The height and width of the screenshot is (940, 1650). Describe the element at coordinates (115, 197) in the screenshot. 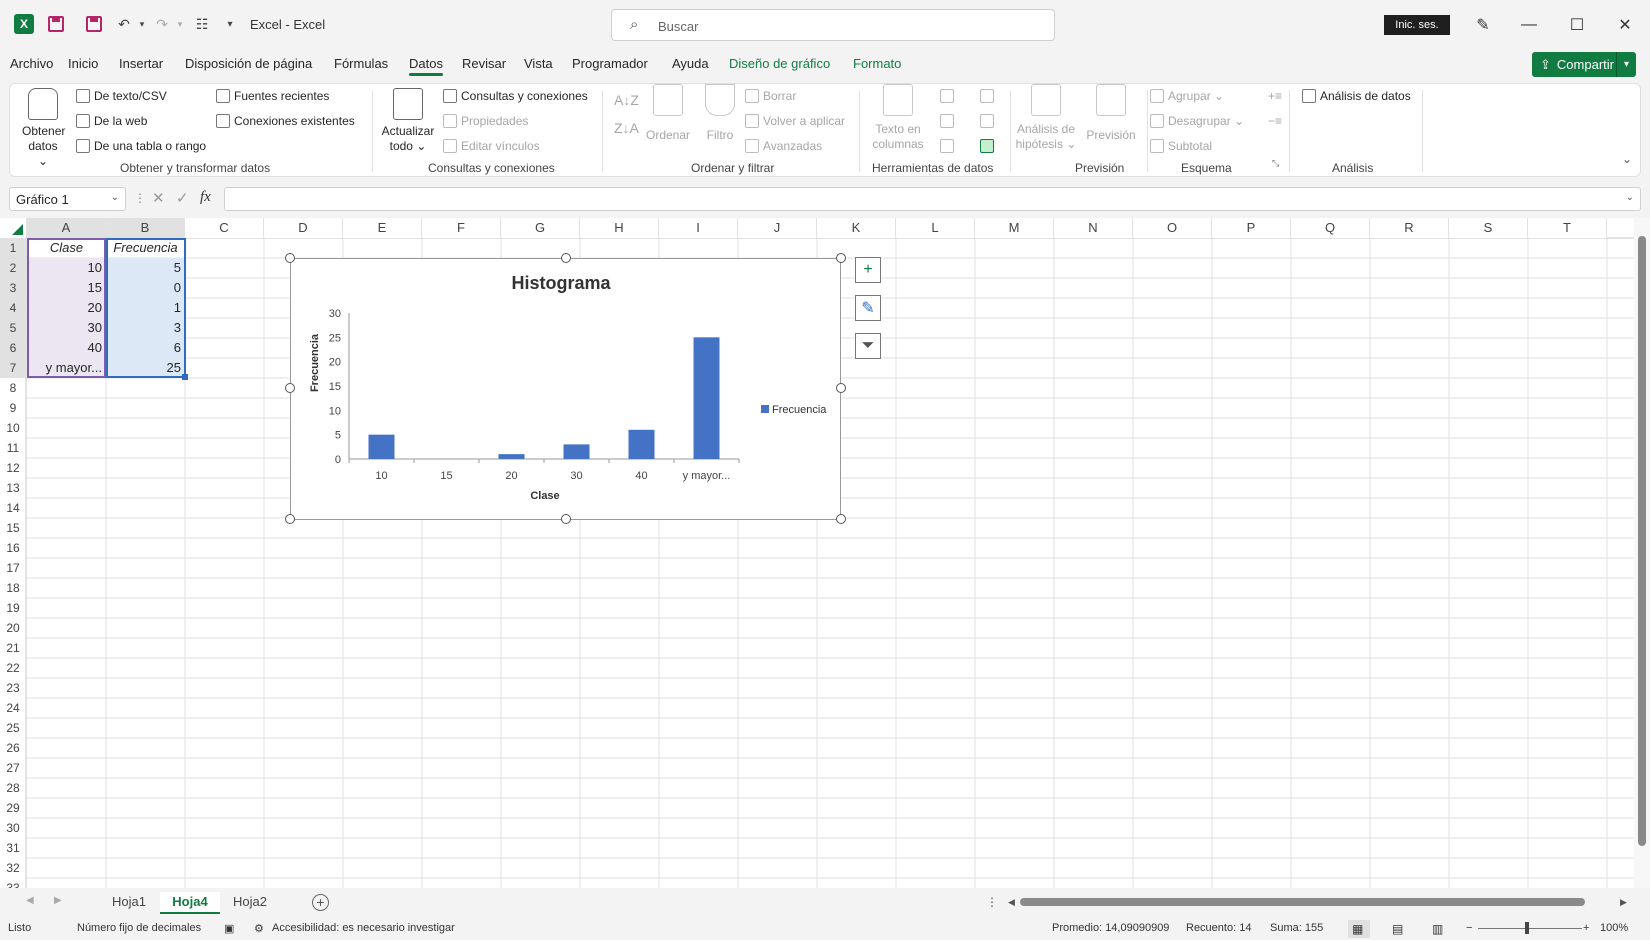

I see `chevron-down-icon: ⌄` at that location.